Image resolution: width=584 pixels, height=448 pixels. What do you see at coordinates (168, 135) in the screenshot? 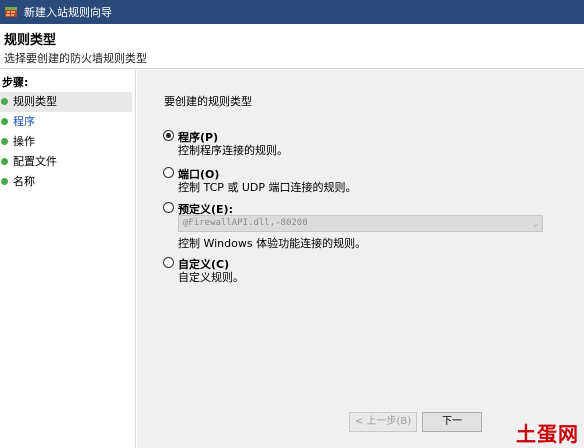
I see `radio-program` at bounding box center [168, 135].